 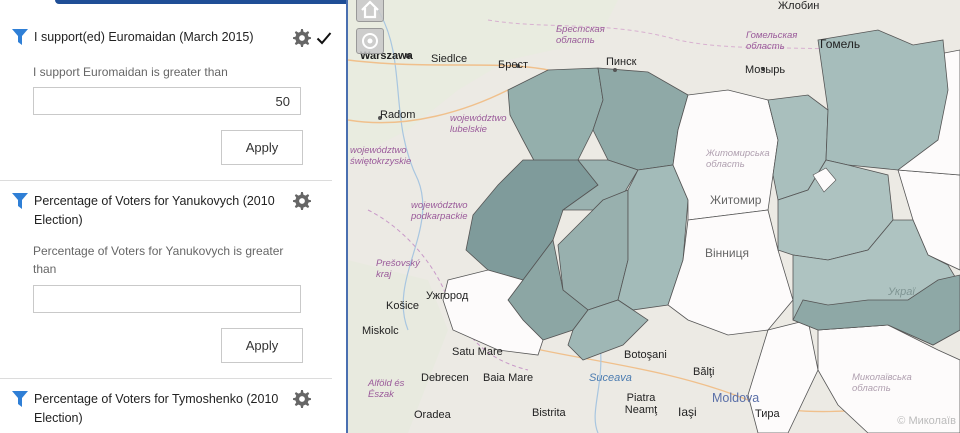 I want to click on map-label-city: Житомир, so click(x=736, y=200).